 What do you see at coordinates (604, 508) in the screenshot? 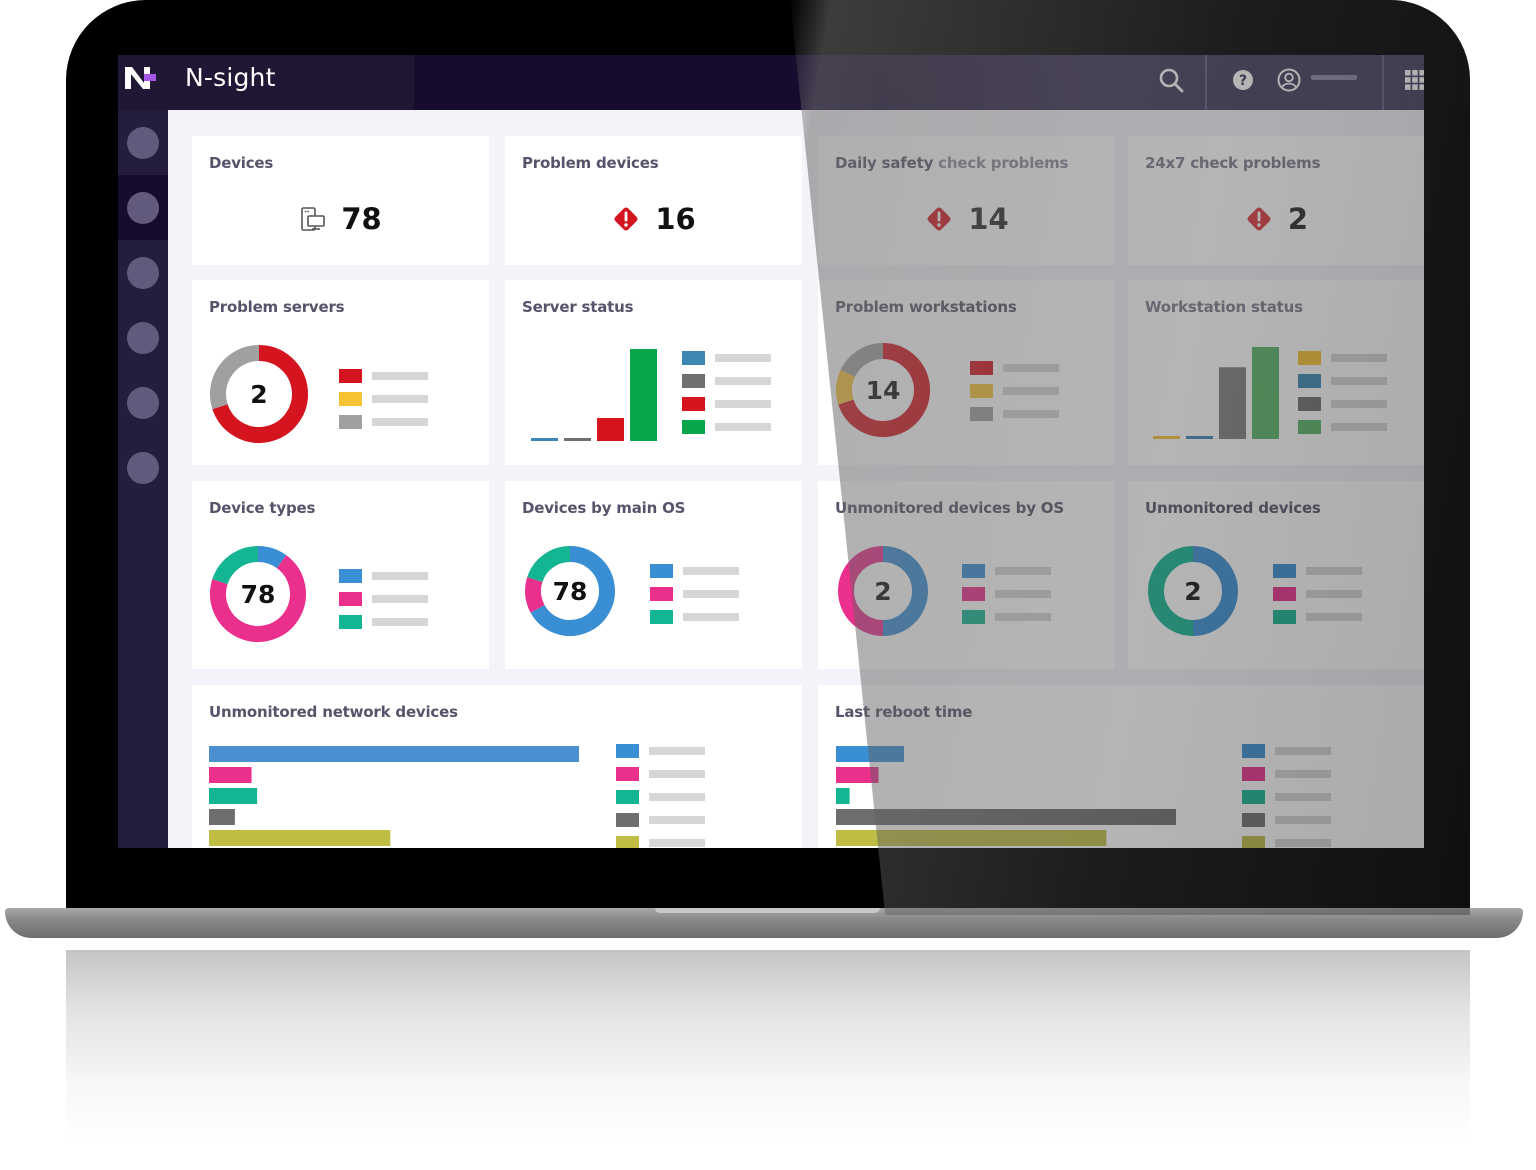
I see `widget-title: Devices by main OS` at bounding box center [604, 508].